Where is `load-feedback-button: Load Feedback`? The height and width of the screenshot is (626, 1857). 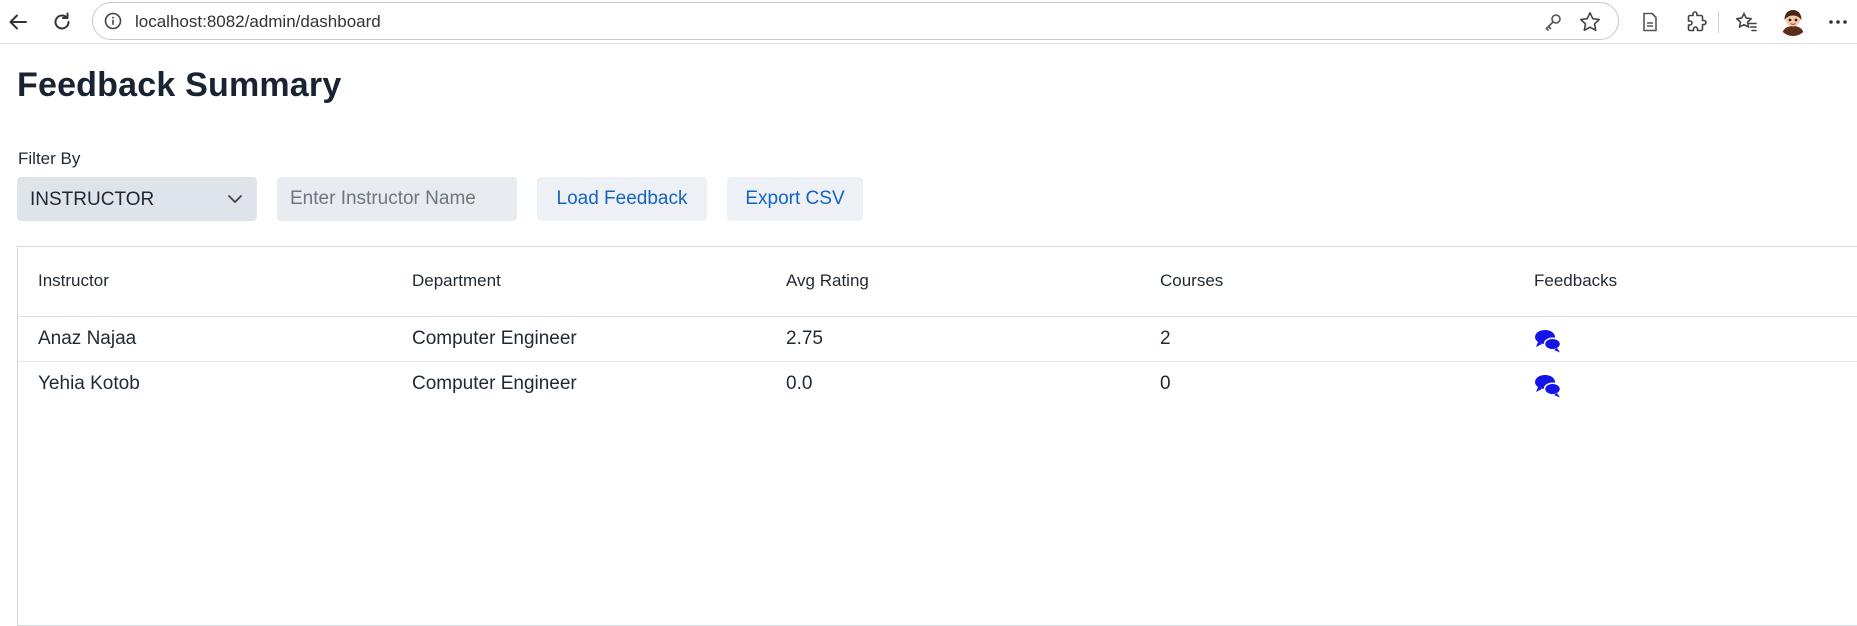
load-feedback-button: Load Feedback is located at coordinates (622, 199).